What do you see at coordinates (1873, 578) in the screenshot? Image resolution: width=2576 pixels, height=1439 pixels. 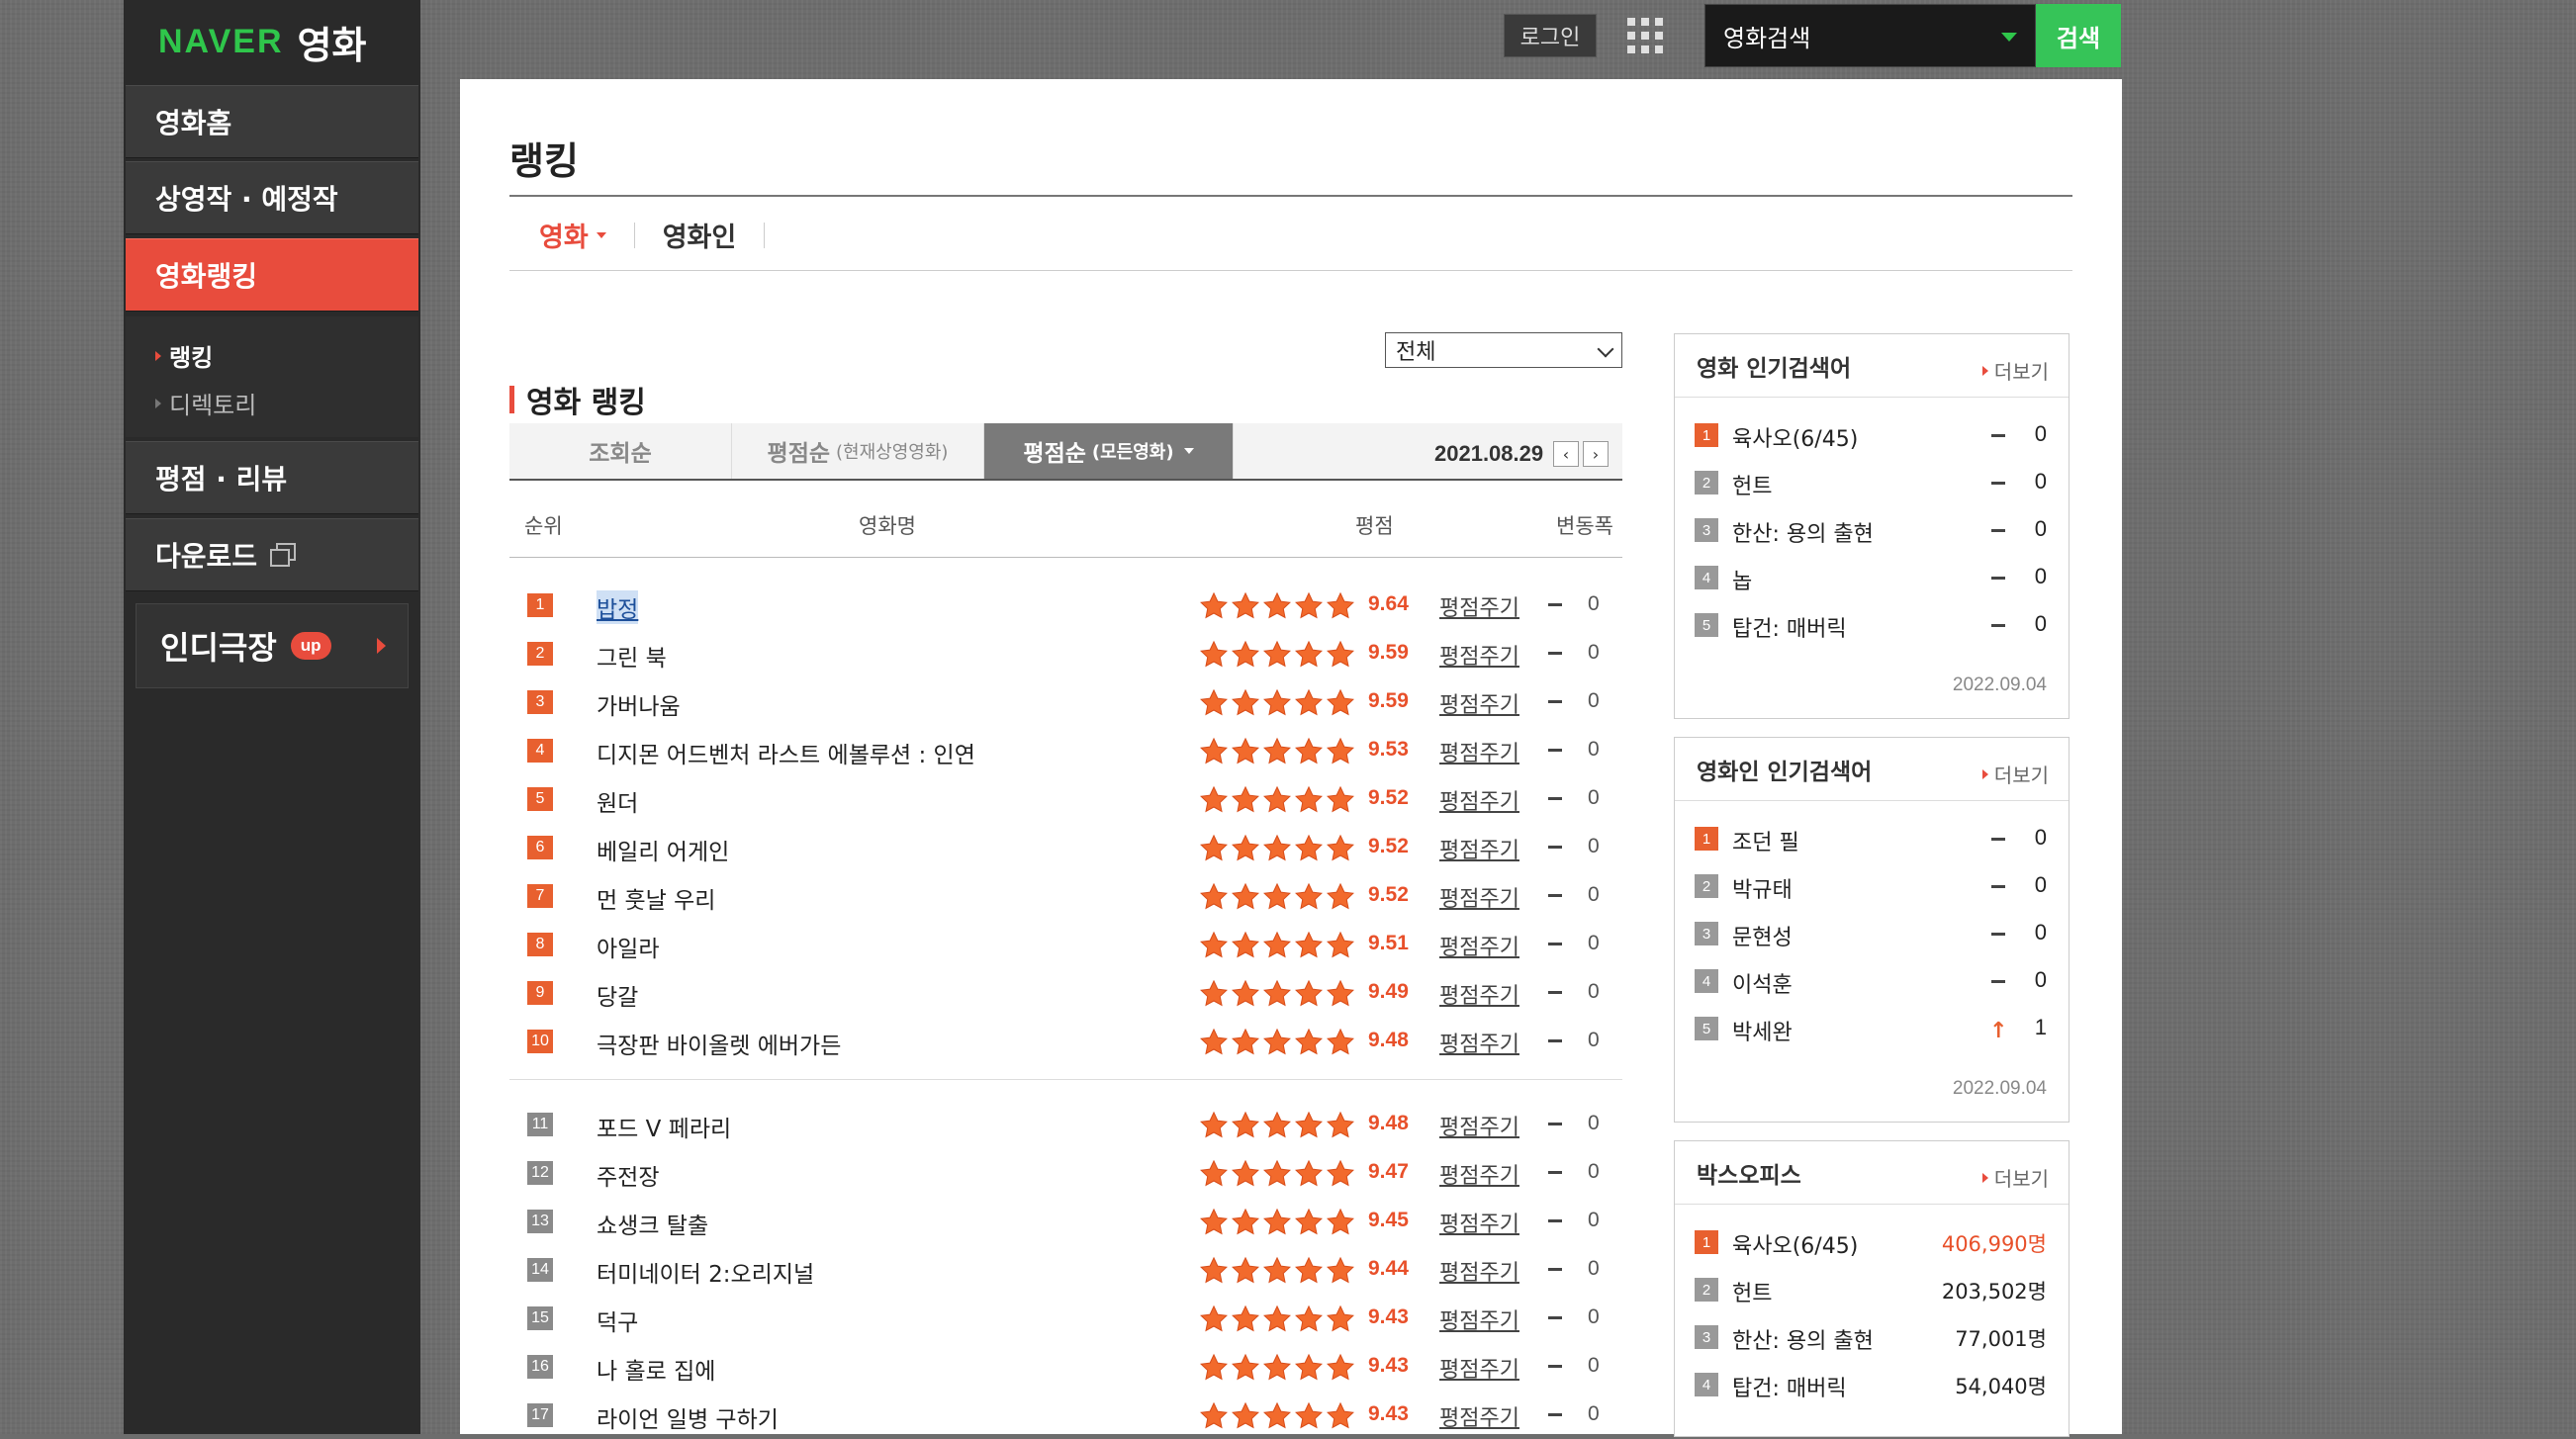 I see `list-item: 4놉 0` at bounding box center [1873, 578].